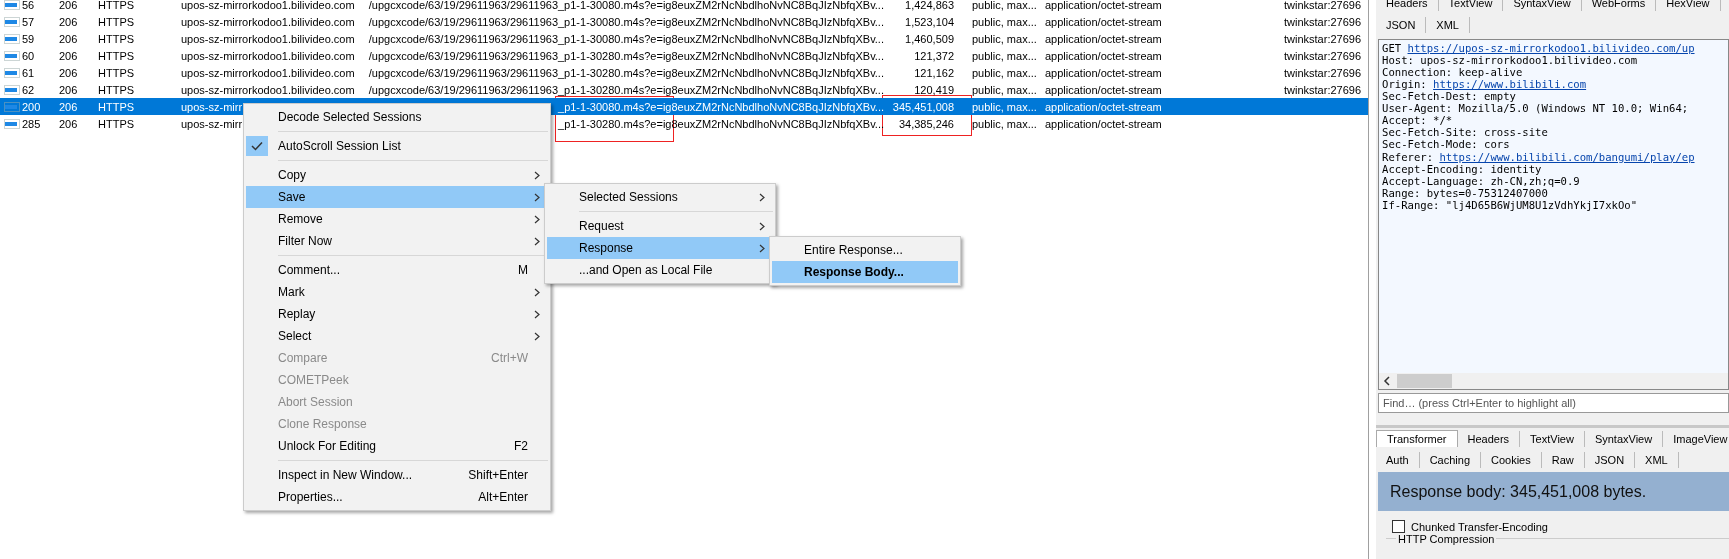 This screenshot has height=559, width=1729. I want to click on table-cell-text: 34,385,246, so click(925, 123).